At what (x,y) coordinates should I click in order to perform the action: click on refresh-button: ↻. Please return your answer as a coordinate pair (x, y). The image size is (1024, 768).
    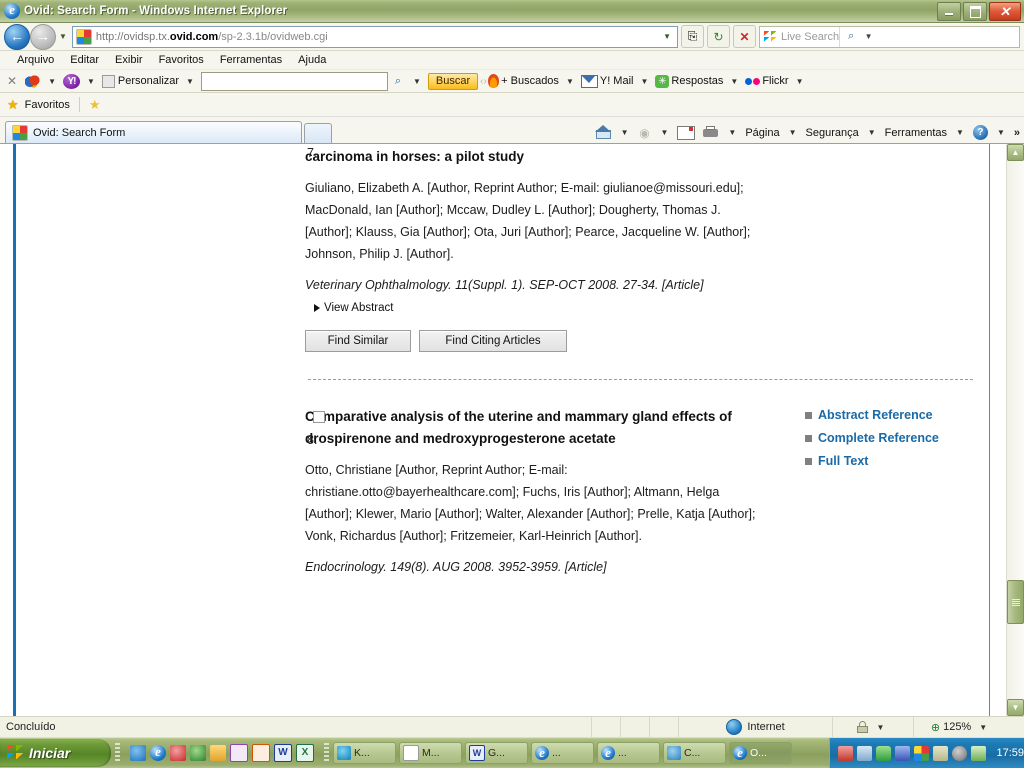
    Looking at the image, I should click on (718, 36).